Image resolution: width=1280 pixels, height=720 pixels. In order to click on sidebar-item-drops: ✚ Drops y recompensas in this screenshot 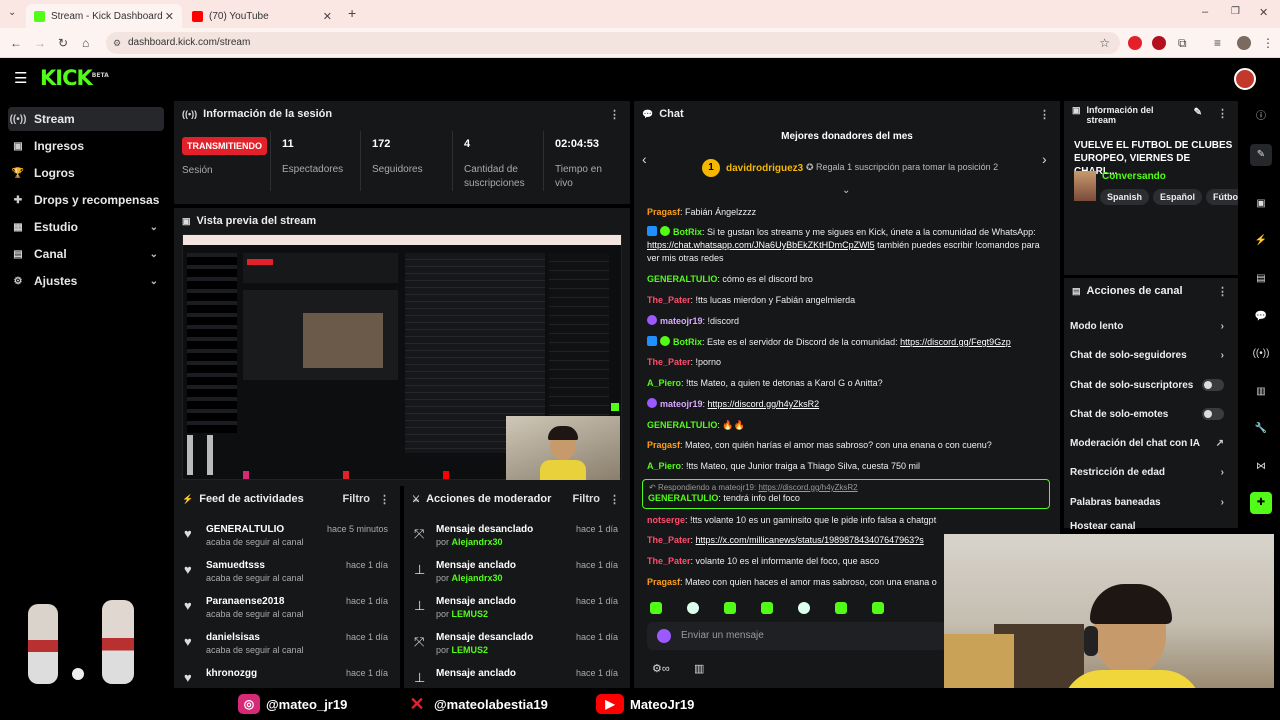, I will do `click(86, 200)`.